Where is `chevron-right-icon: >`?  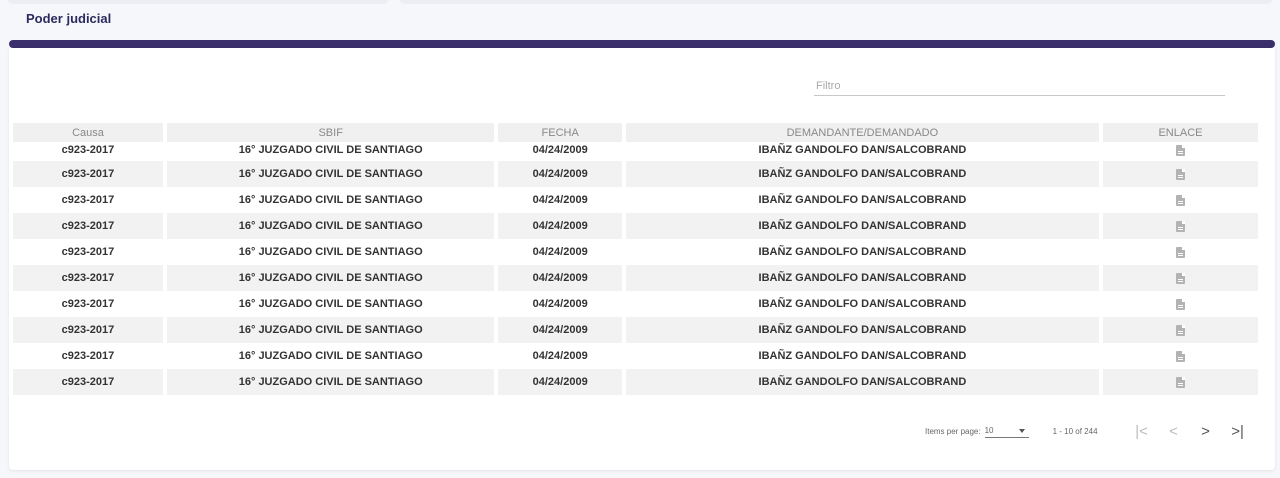 chevron-right-icon: > is located at coordinates (1205, 431).